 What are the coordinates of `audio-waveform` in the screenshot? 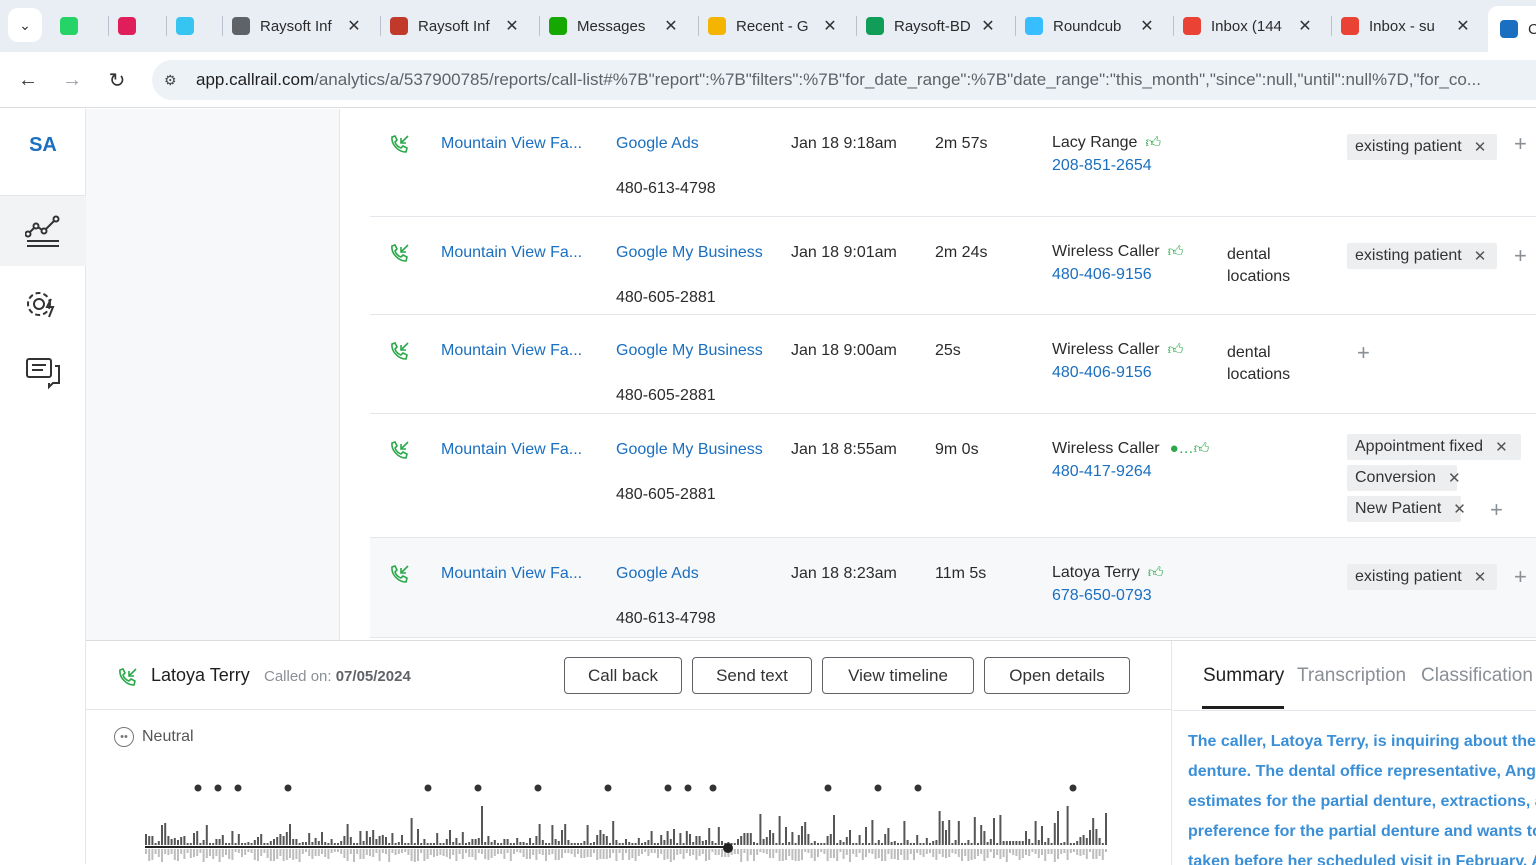 It's located at (627, 823).